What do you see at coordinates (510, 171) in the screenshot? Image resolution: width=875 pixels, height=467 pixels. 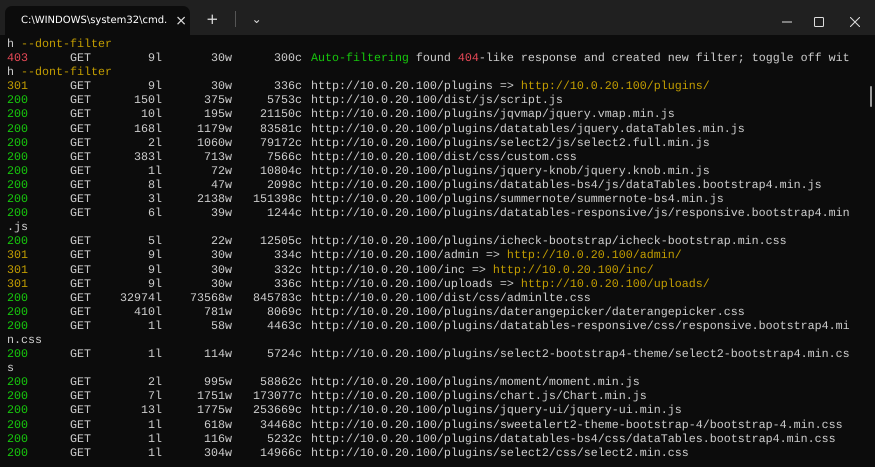 I see `output-text: http://10.0.20.100/plugins/jquery-knob/jquery.knob.min.js` at bounding box center [510, 171].